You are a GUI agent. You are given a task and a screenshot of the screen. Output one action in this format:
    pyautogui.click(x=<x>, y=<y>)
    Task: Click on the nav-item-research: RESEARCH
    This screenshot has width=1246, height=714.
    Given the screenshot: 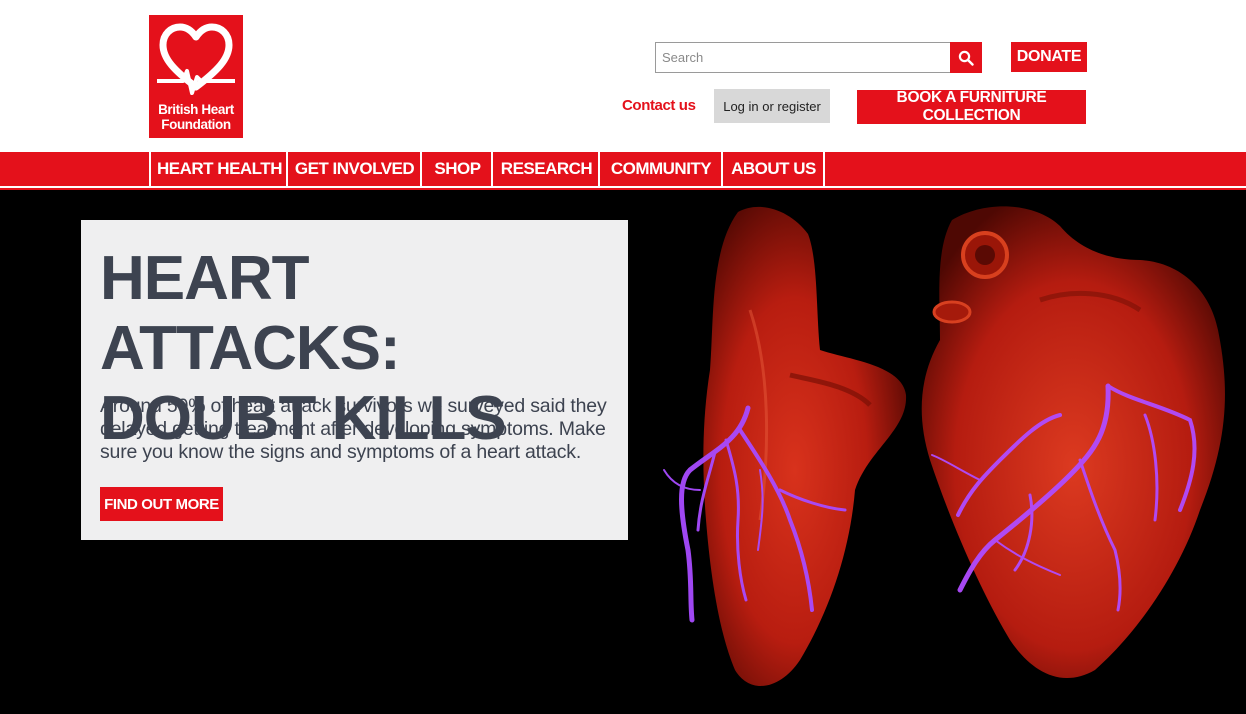 What is the action you would take?
    pyautogui.click(x=545, y=169)
    